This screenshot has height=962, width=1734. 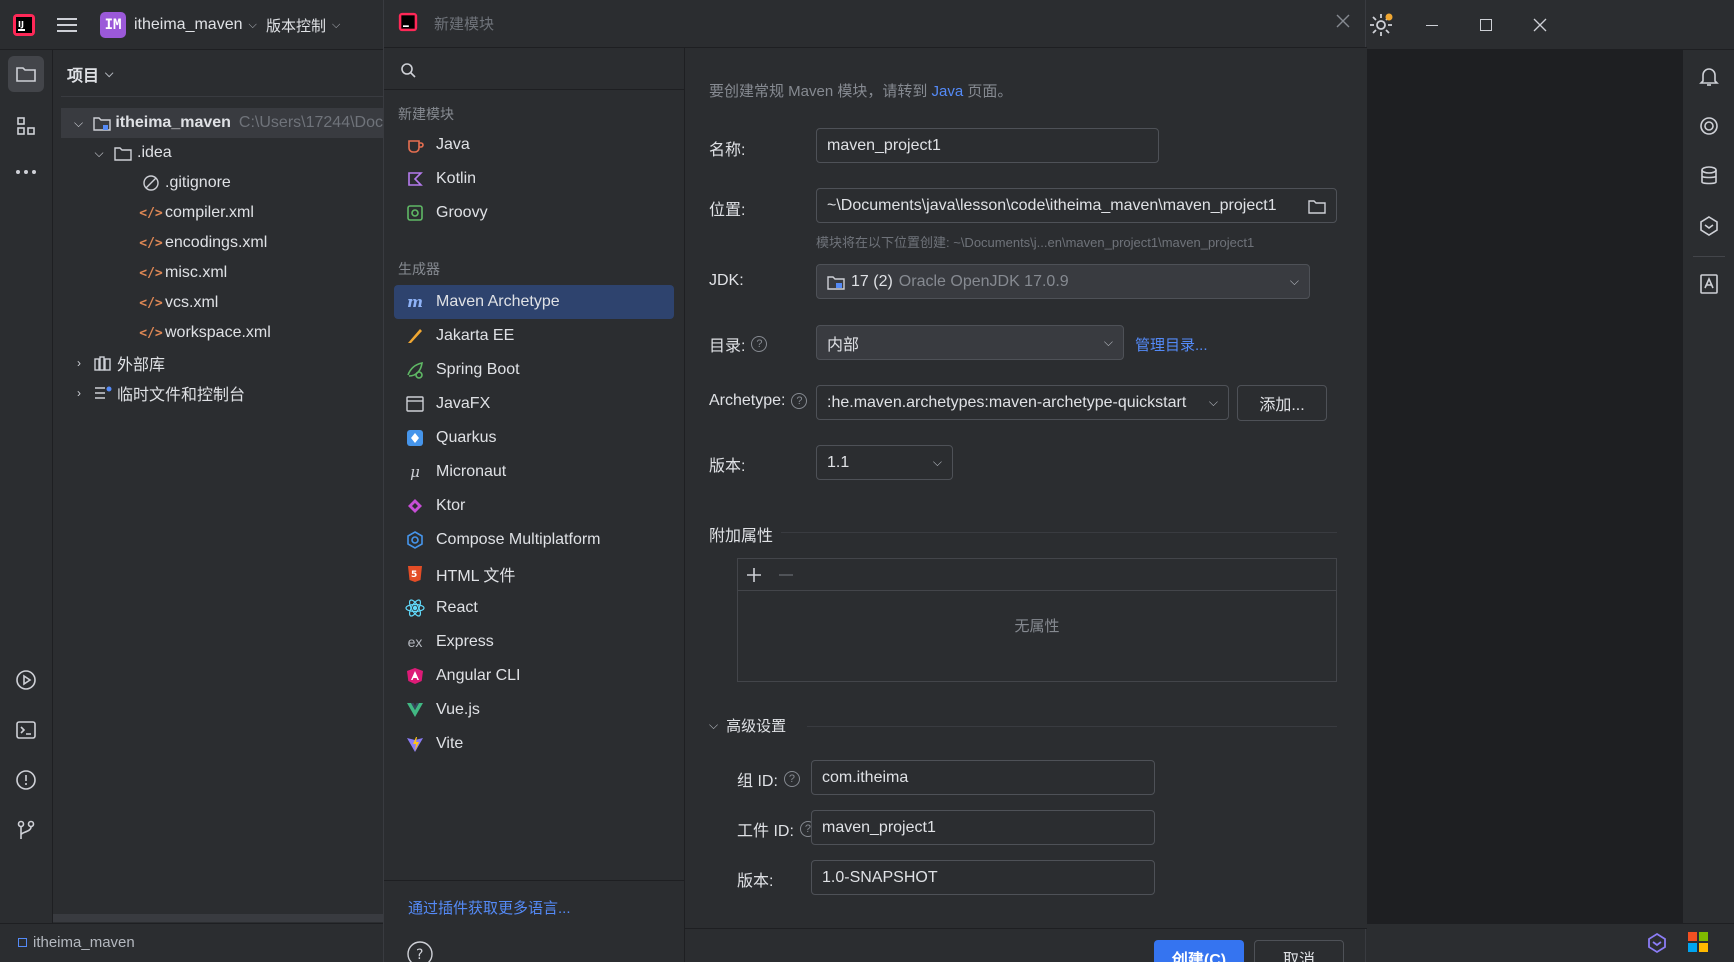 What do you see at coordinates (26, 126) in the screenshot?
I see `structure-icon` at bounding box center [26, 126].